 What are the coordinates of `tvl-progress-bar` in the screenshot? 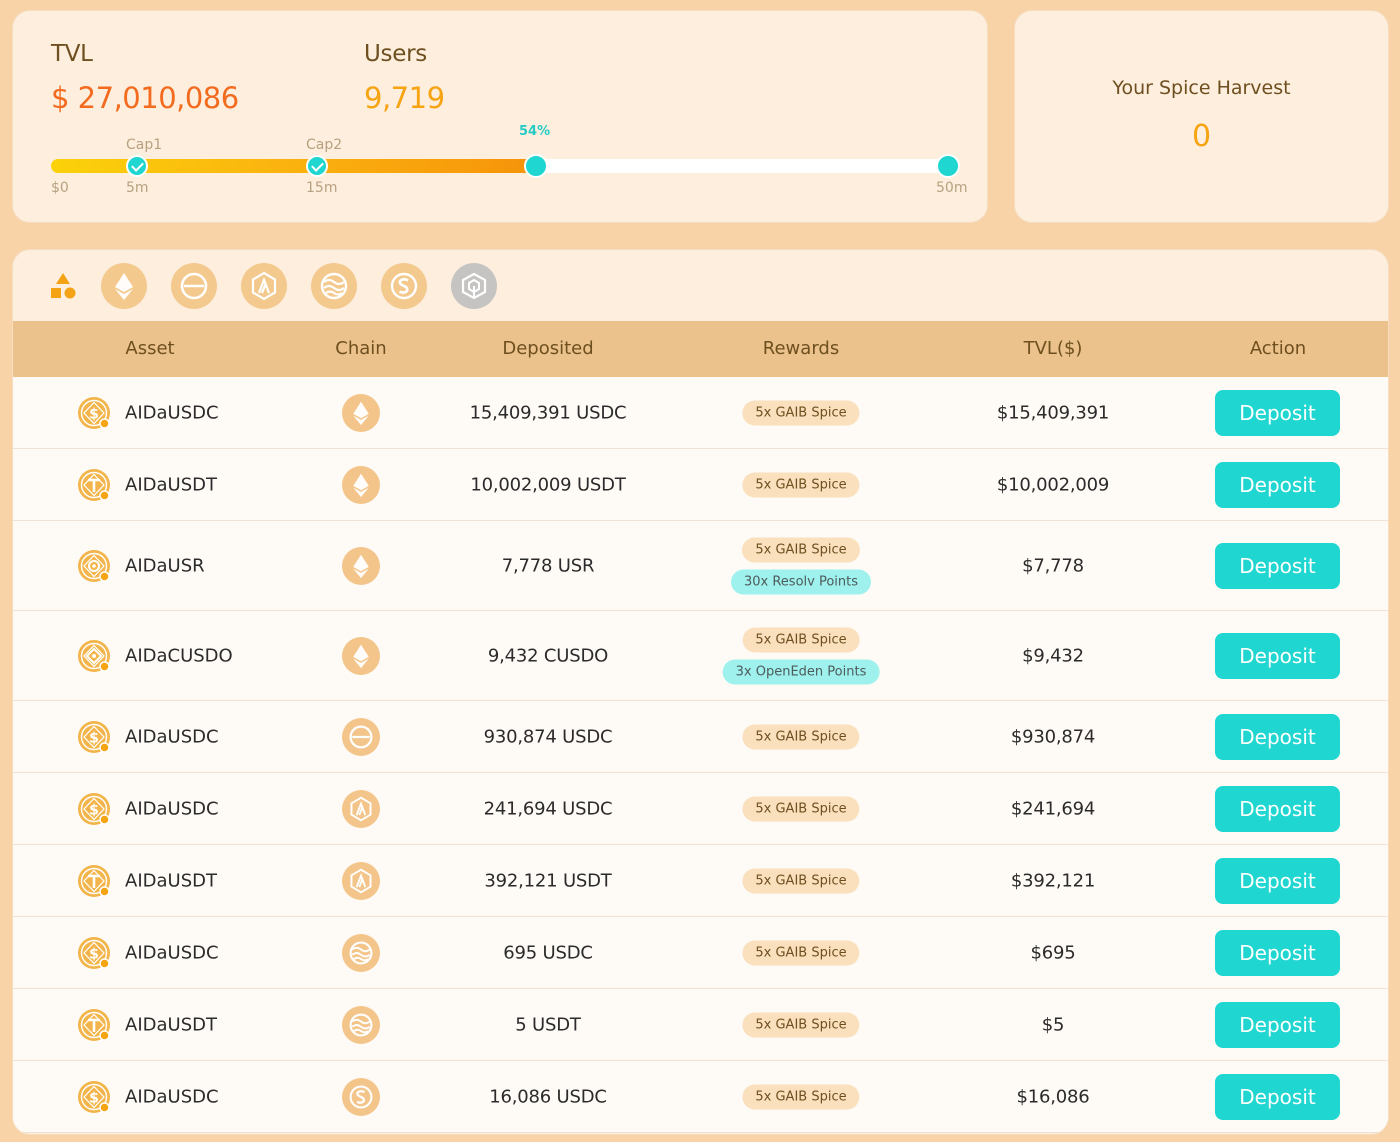 It's located at (505, 166).